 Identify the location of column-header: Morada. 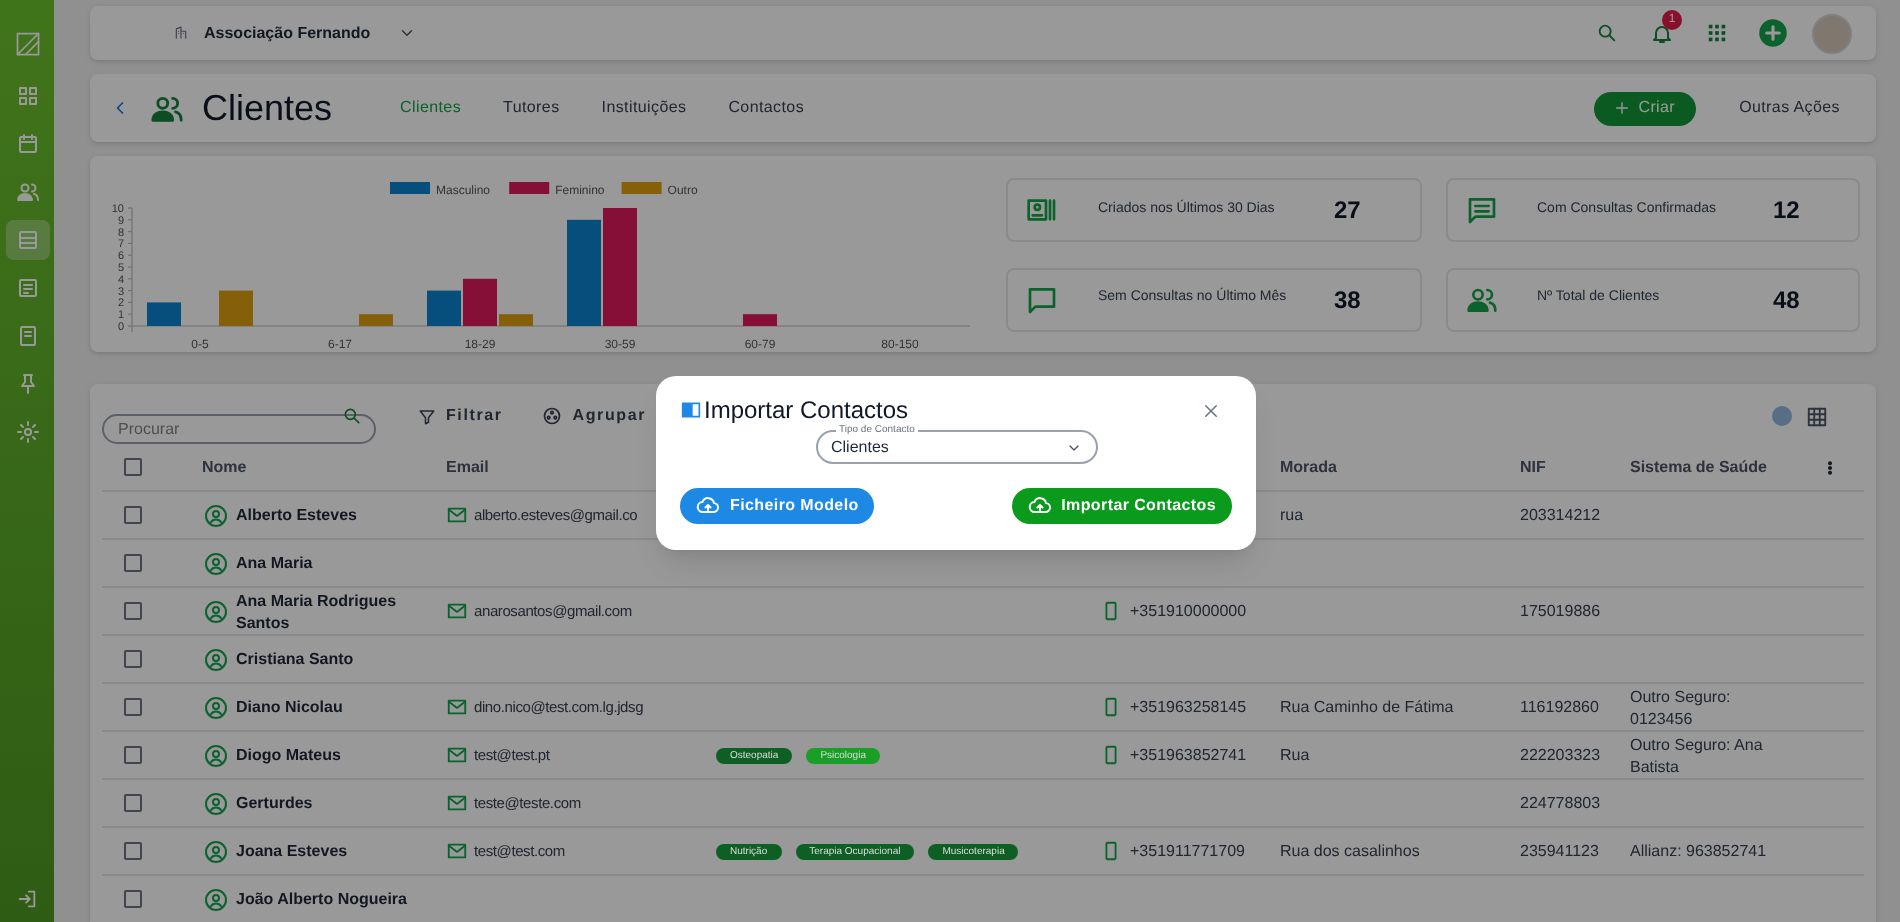
(1308, 466).